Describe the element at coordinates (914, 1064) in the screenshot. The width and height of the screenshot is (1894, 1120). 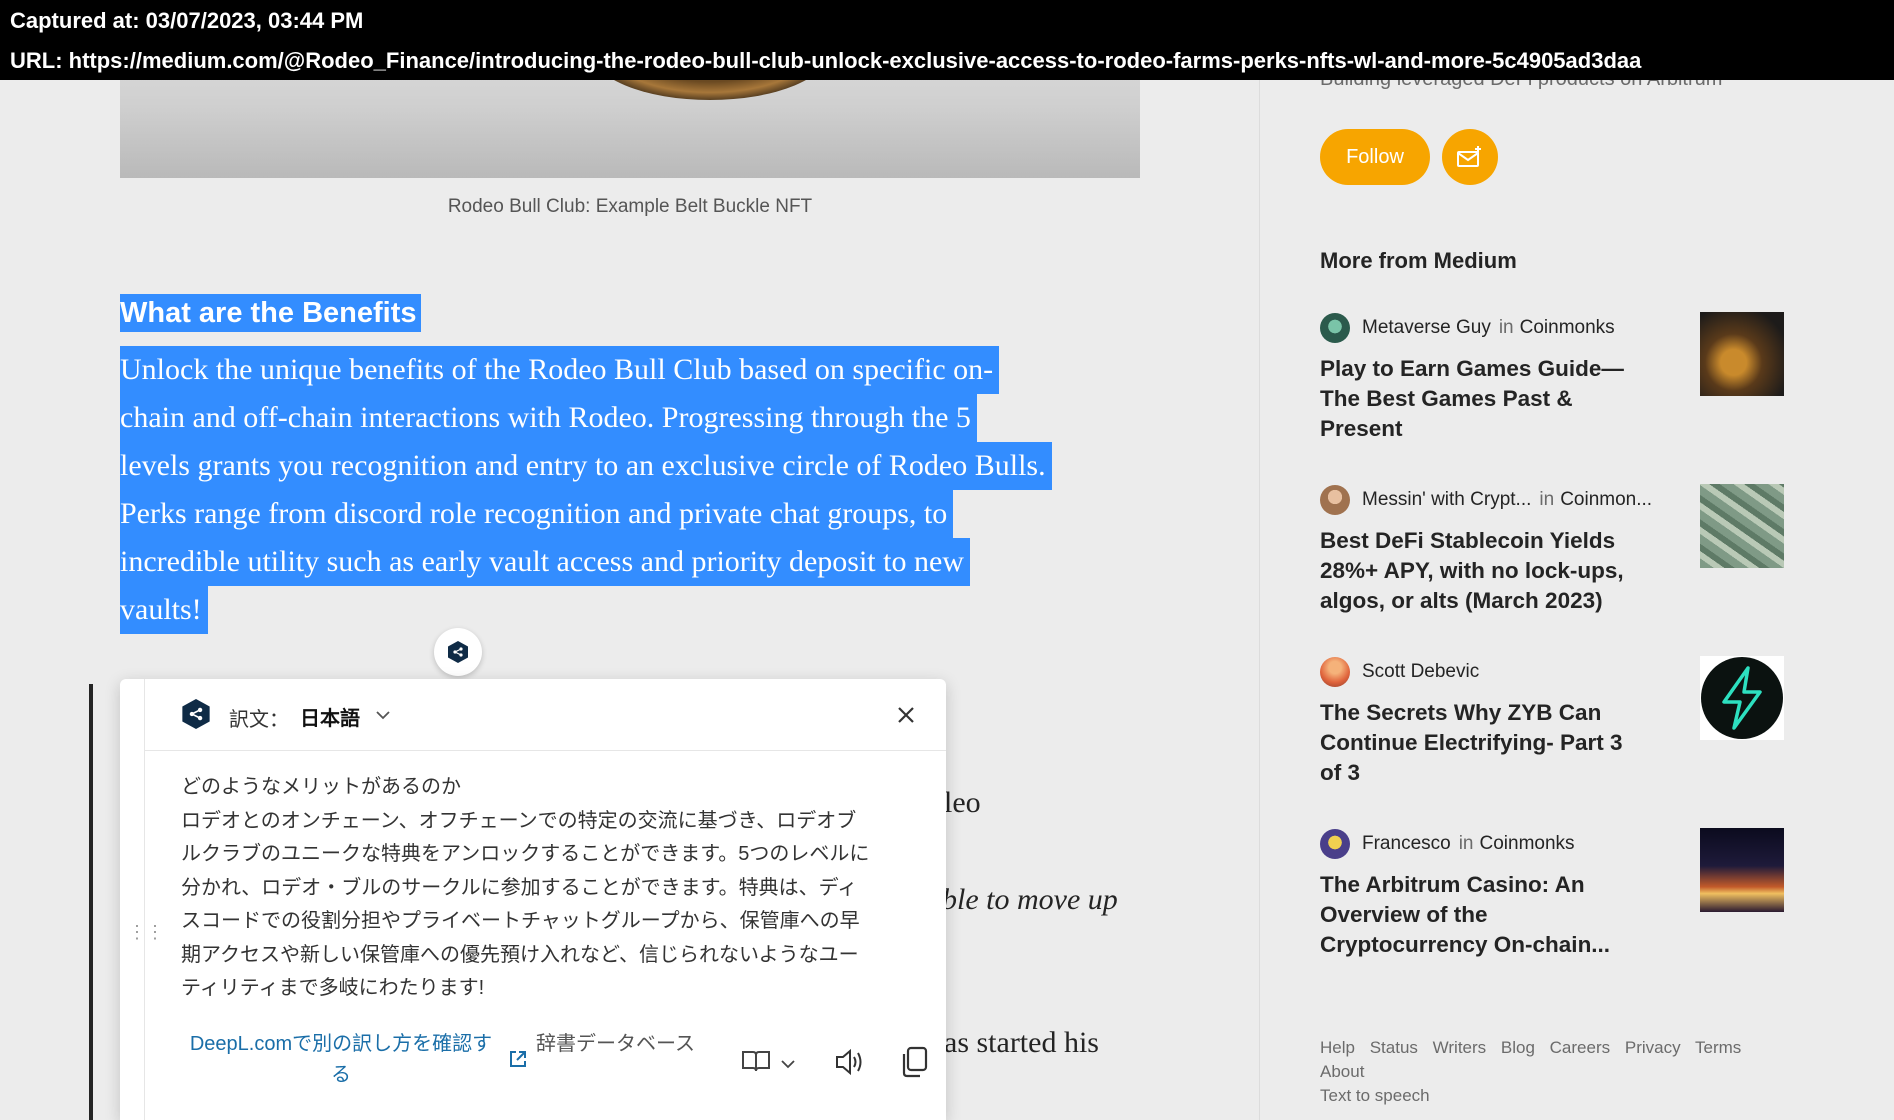
I see `copy-icon` at that location.